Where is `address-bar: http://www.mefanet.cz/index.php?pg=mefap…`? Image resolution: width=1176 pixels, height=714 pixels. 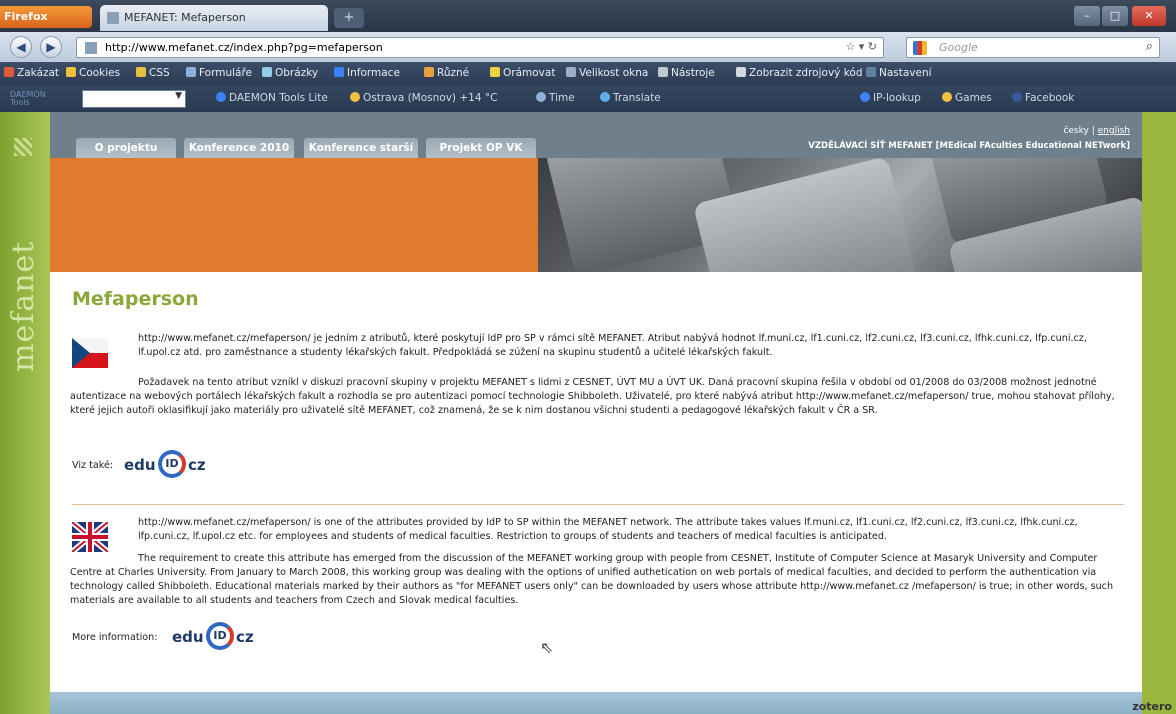
address-bar: http://www.mefanet.cz/index.php?pg=mefap… is located at coordinates (480, 47).